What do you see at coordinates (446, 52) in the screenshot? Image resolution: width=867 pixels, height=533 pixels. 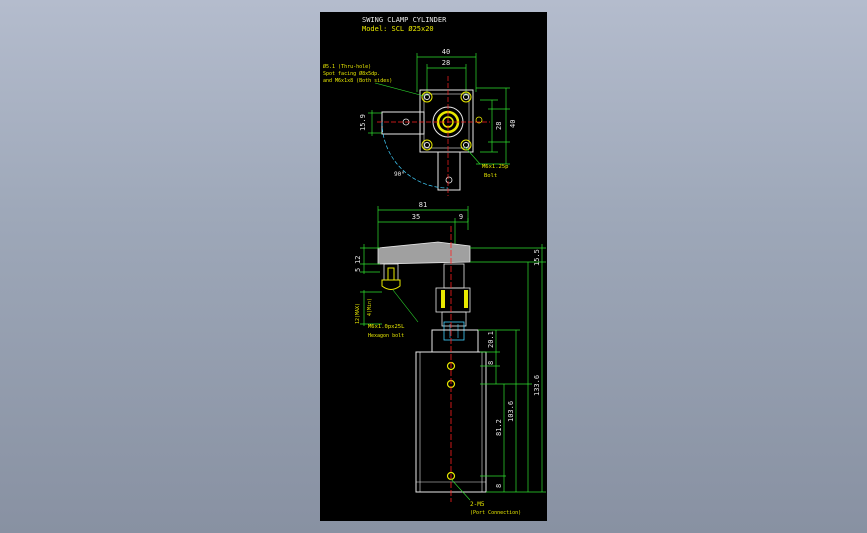 I see `dim-40-top-label: 40` at bounding box center [446, 52].